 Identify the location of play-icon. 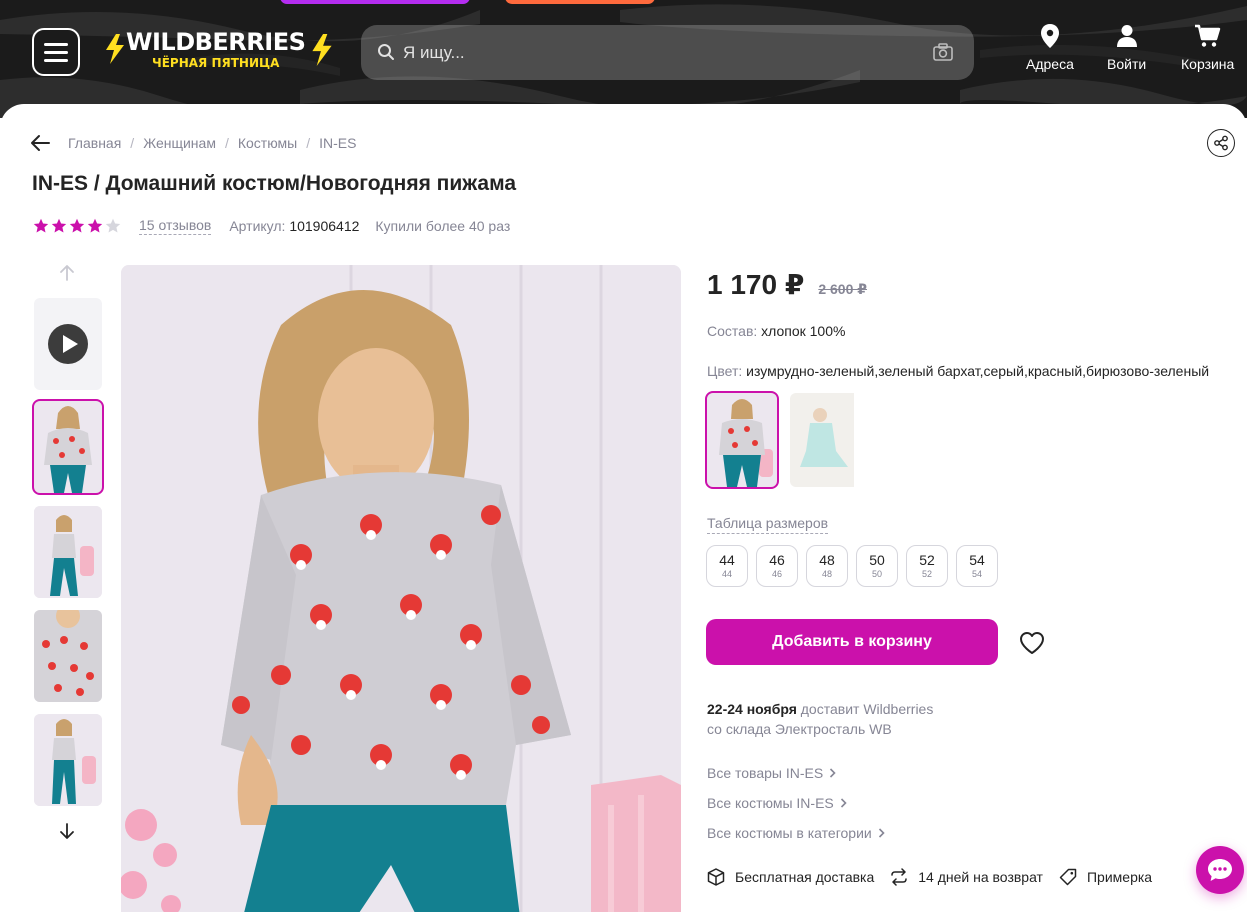
(68, 344).